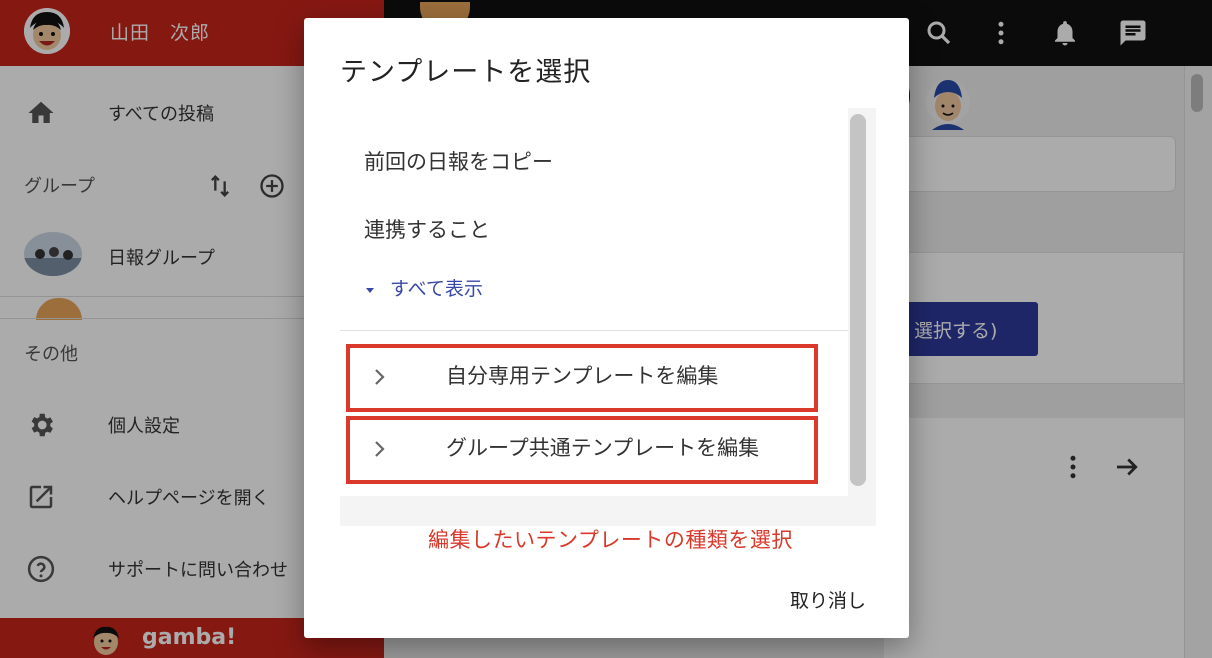 This screenshot has width=1212, height=658. Describe the element at coordinates (458, 161) in the screenshot. I see `template-item: 前回の日報をコピー` at that location.